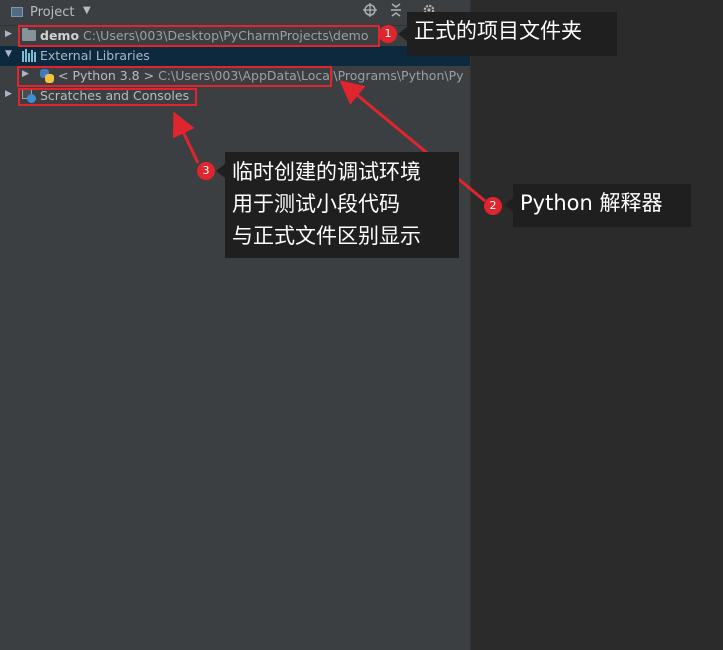 The width and height of the screenshot is (723, 650). I want to click on arrow-to-scratches, so click(186, 137).